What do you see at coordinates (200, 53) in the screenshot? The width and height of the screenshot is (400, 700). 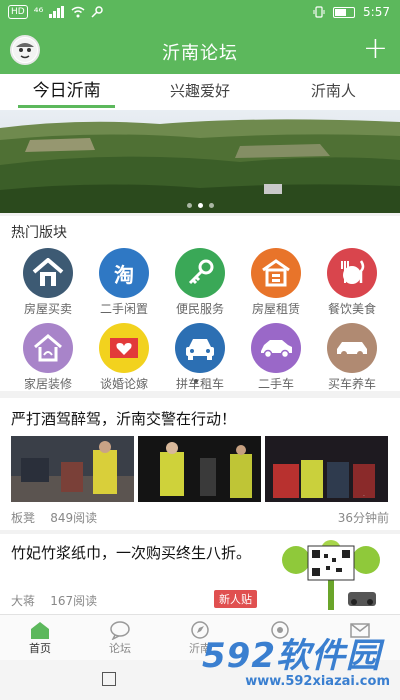 I see `app-title: 沂南论坛` at bounding box center [200, 53].